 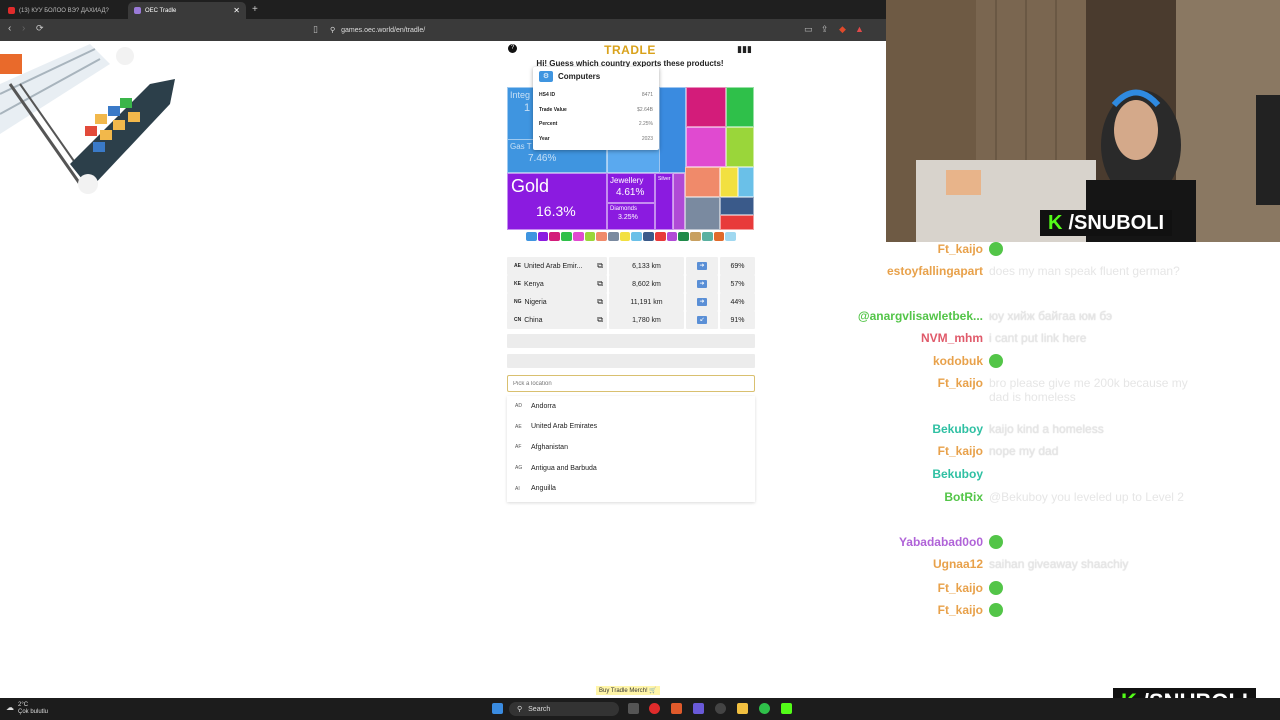 What do you see at coordinates (996, 361) in the screenshot?
I see `emote-icon` at bounding box center [996, 361].